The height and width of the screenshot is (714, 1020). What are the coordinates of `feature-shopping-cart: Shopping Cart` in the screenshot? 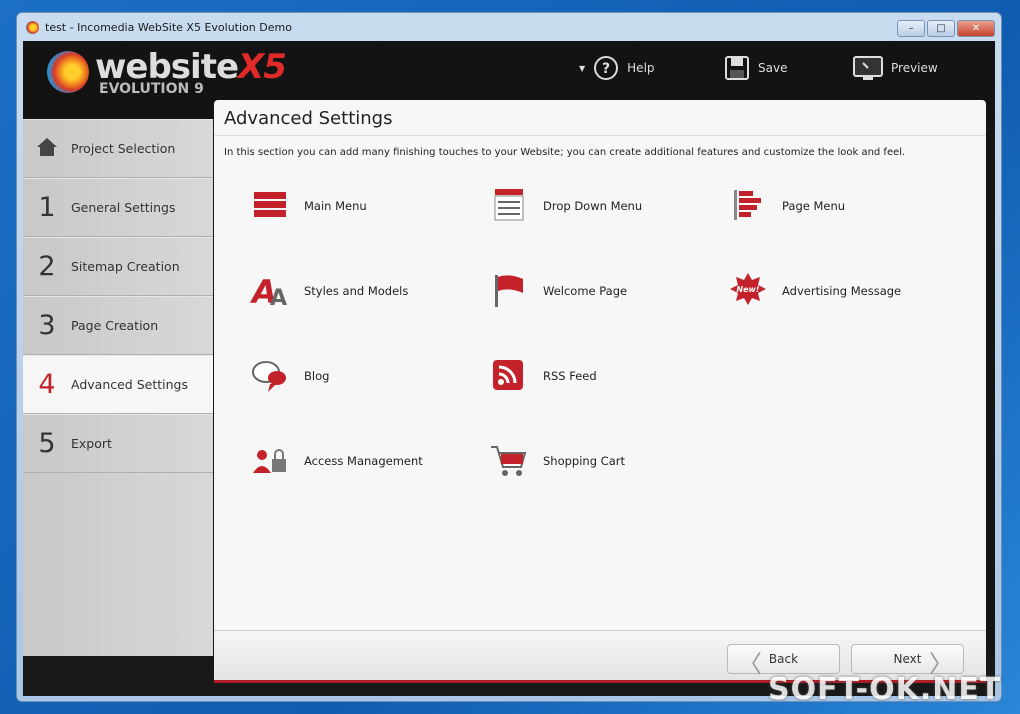 It's located at (599, 461).